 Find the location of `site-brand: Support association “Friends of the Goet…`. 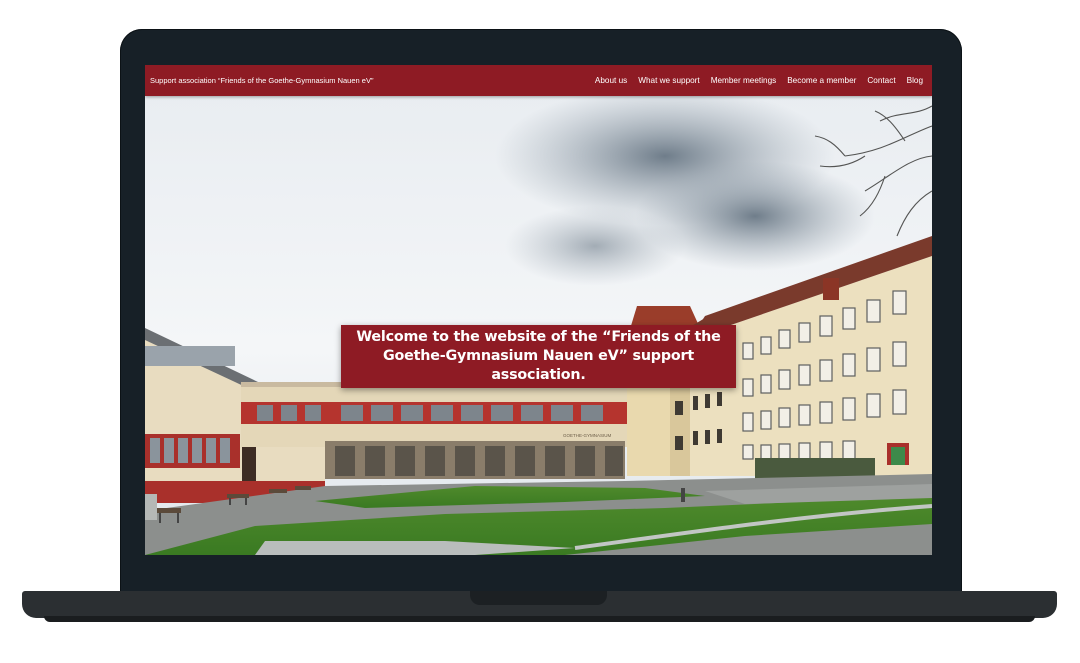

site-brand: Support association “Friends of the Goet… is located at coordinates (259, 80).